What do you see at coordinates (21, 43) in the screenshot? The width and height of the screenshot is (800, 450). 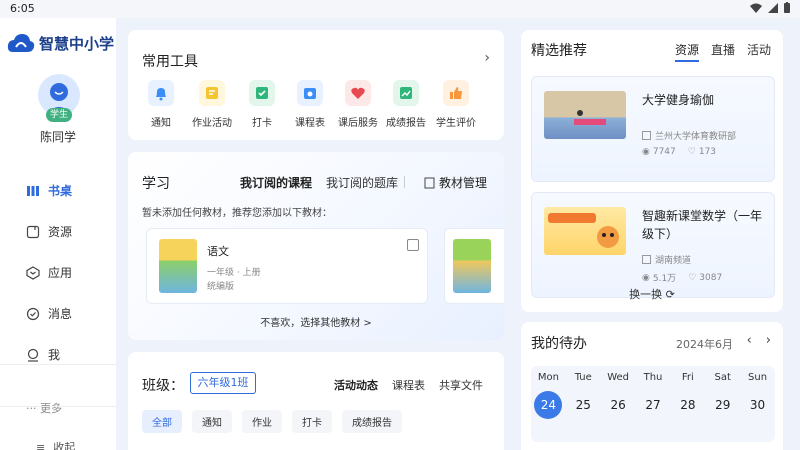 I see `cloud-logo-icon` at bounding box center [21, 43].